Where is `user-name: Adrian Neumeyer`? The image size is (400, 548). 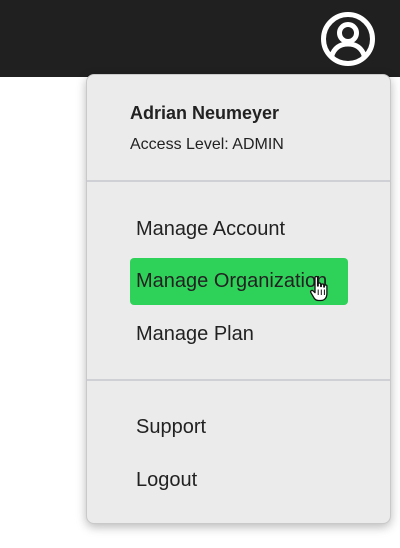 user-name: Adrian Neumeyer is located at coordinates (205, 113).